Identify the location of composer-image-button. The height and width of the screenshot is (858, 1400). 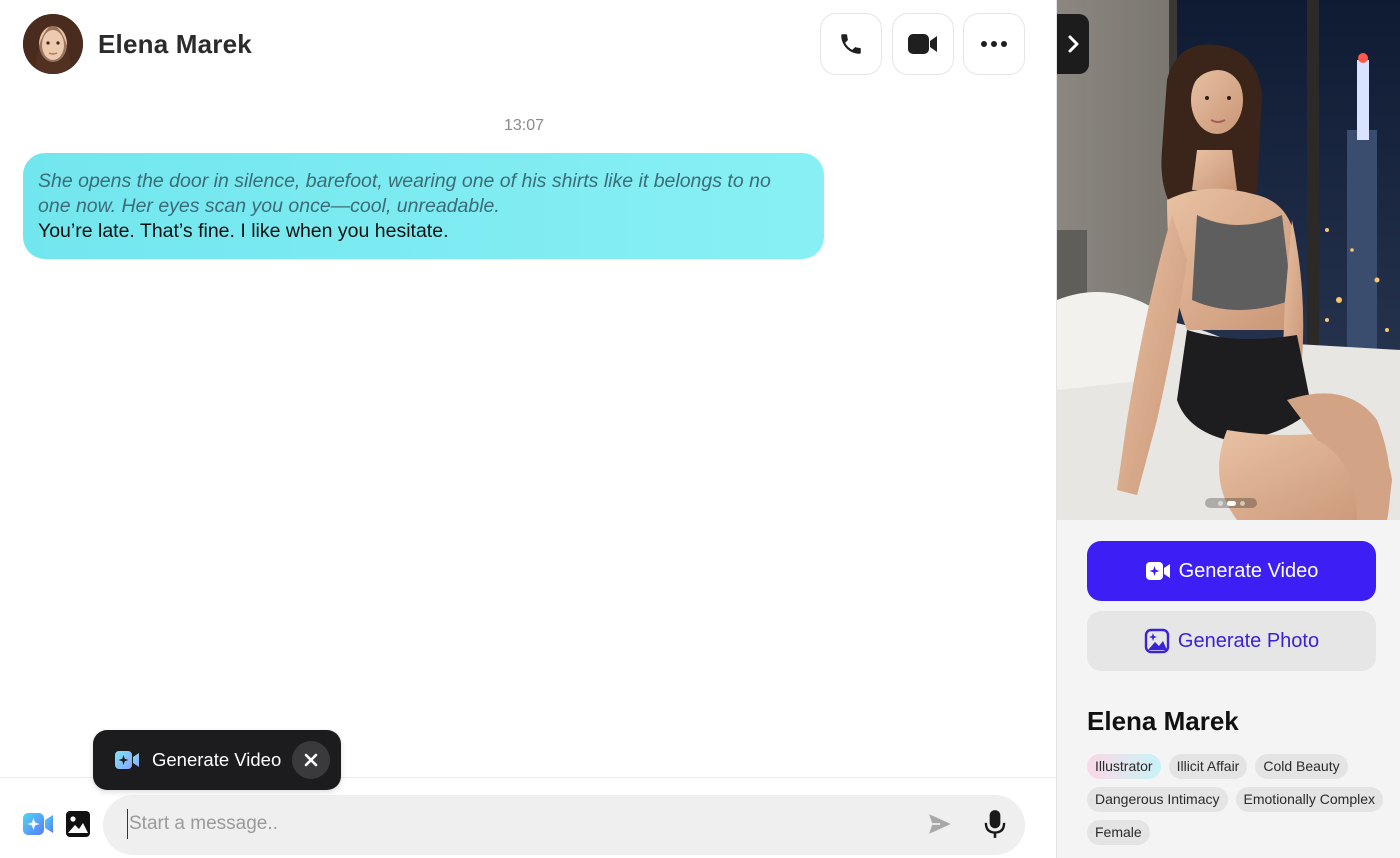
(78, 826).